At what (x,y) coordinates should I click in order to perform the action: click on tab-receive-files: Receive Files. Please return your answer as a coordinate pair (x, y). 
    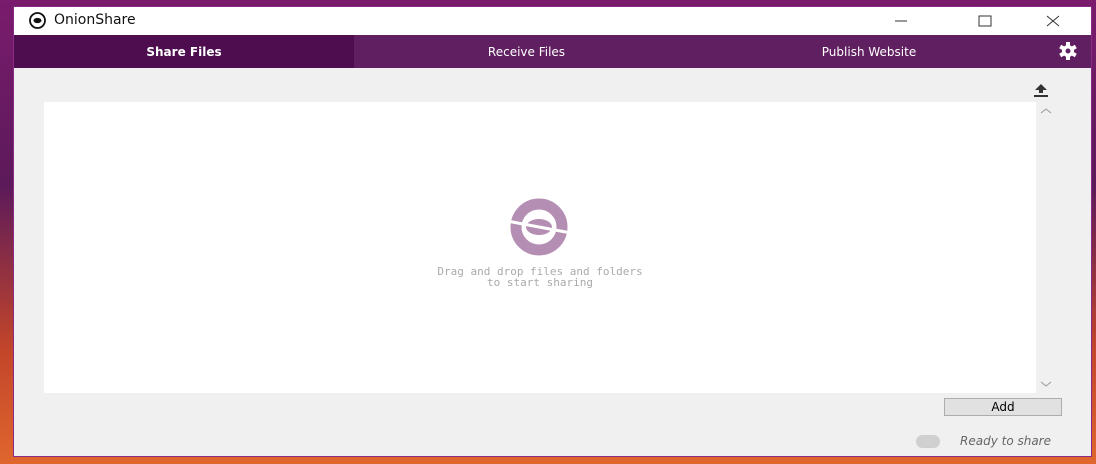
    Looking at the image, I should click on (526, 51).